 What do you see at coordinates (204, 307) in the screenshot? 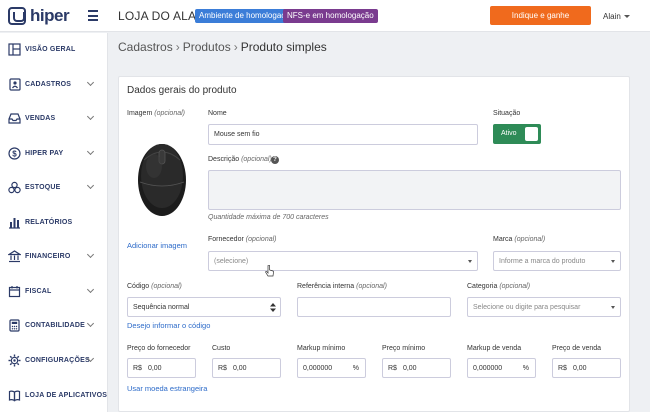
I see `code-select: Sequência normal` at bounding box center [204, 307].